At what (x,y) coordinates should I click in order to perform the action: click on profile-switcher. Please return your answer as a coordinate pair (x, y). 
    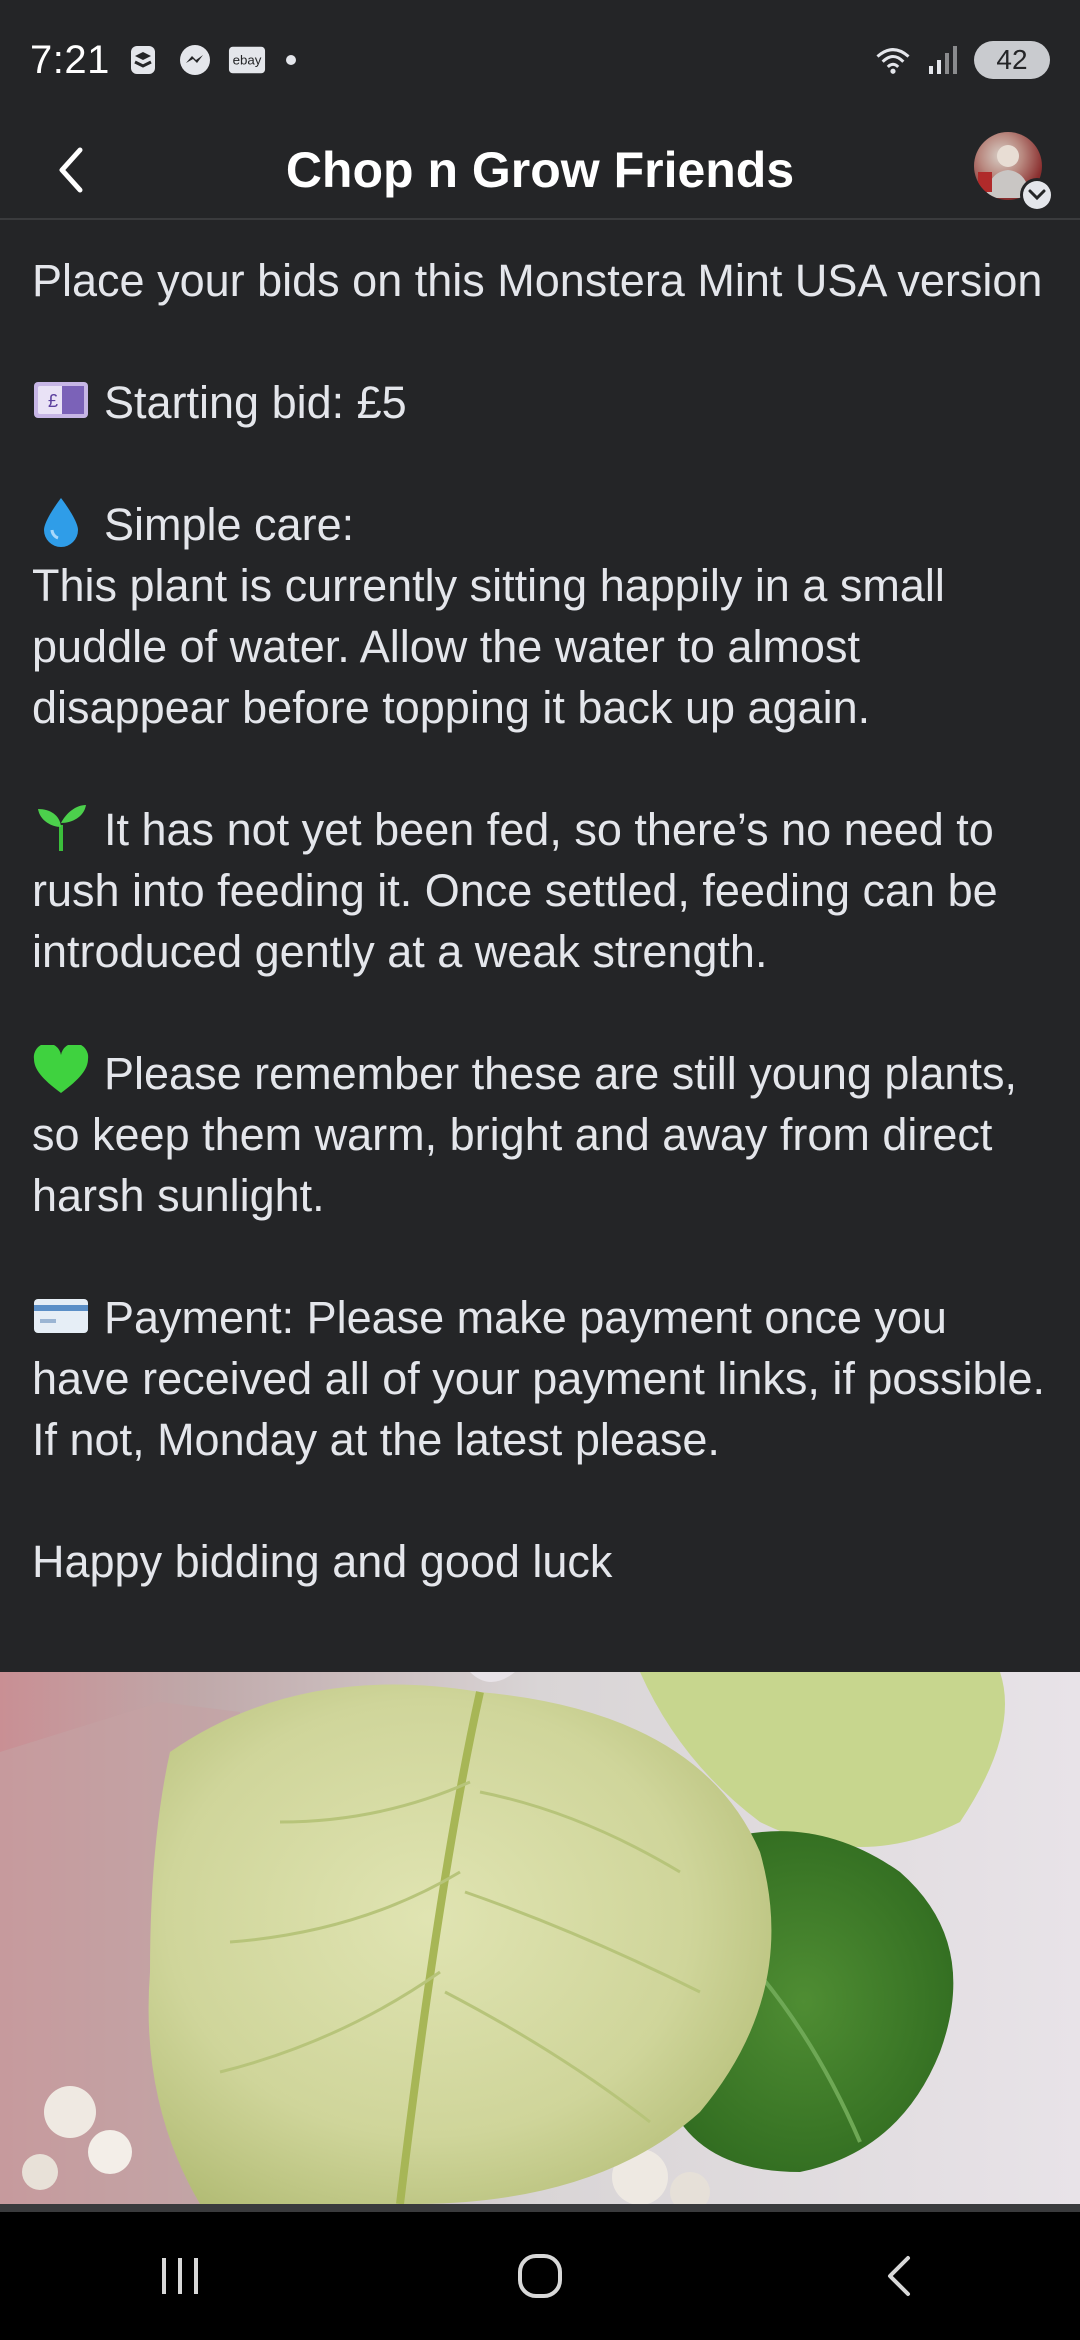
    Looking at the image, I should click on (1014, 172).